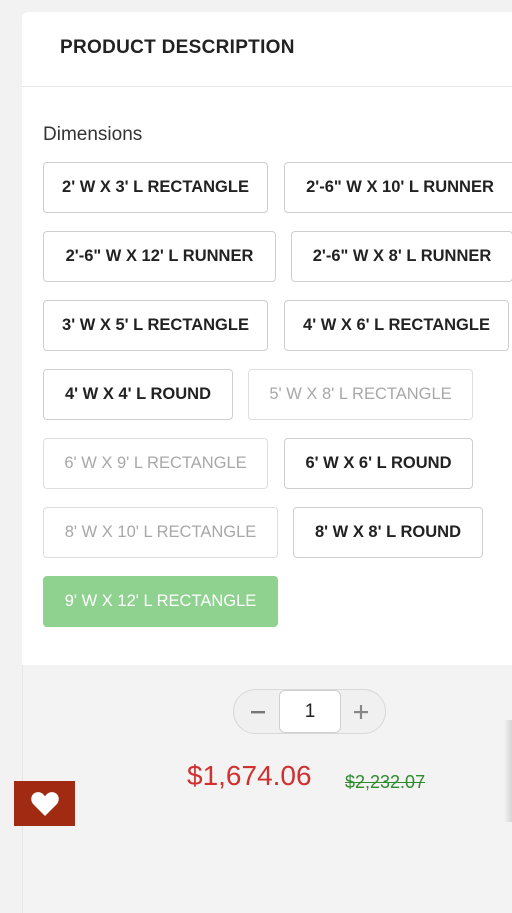  I want to click on dimension-option-5x8-rectangle: 5' W X 8' L RECTANGLE, so click(360, 394).